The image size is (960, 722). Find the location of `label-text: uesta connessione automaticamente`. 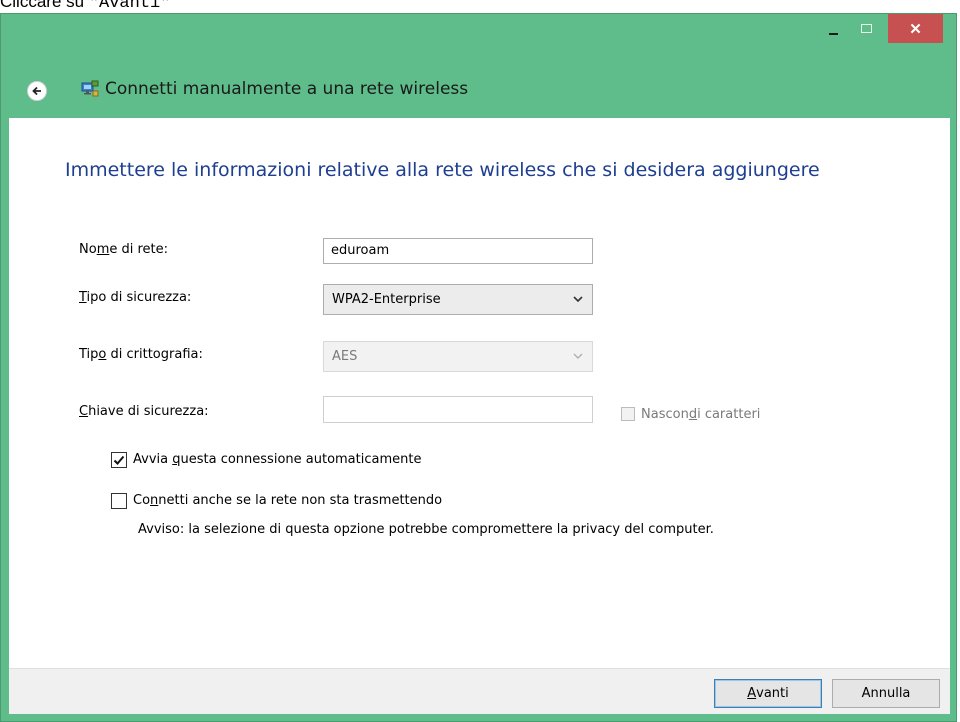

label-text: uesta connessione automaticamente is located at coordinates (301, 459).